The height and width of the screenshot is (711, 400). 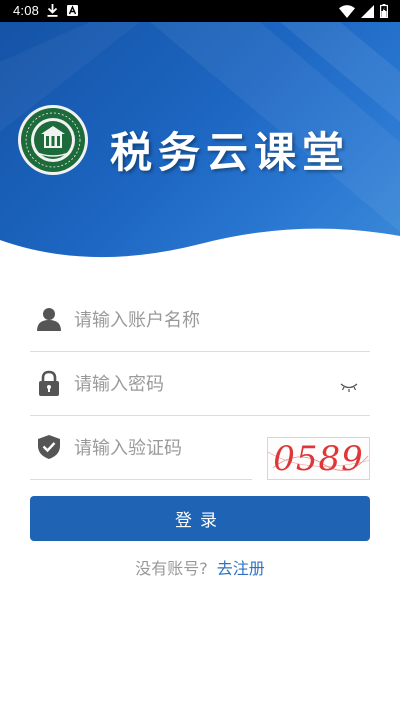 What do you see at coordinates (200, 11) in the screenshot?
I see `status-bar: 4:08` at bounding box center [200, 11].